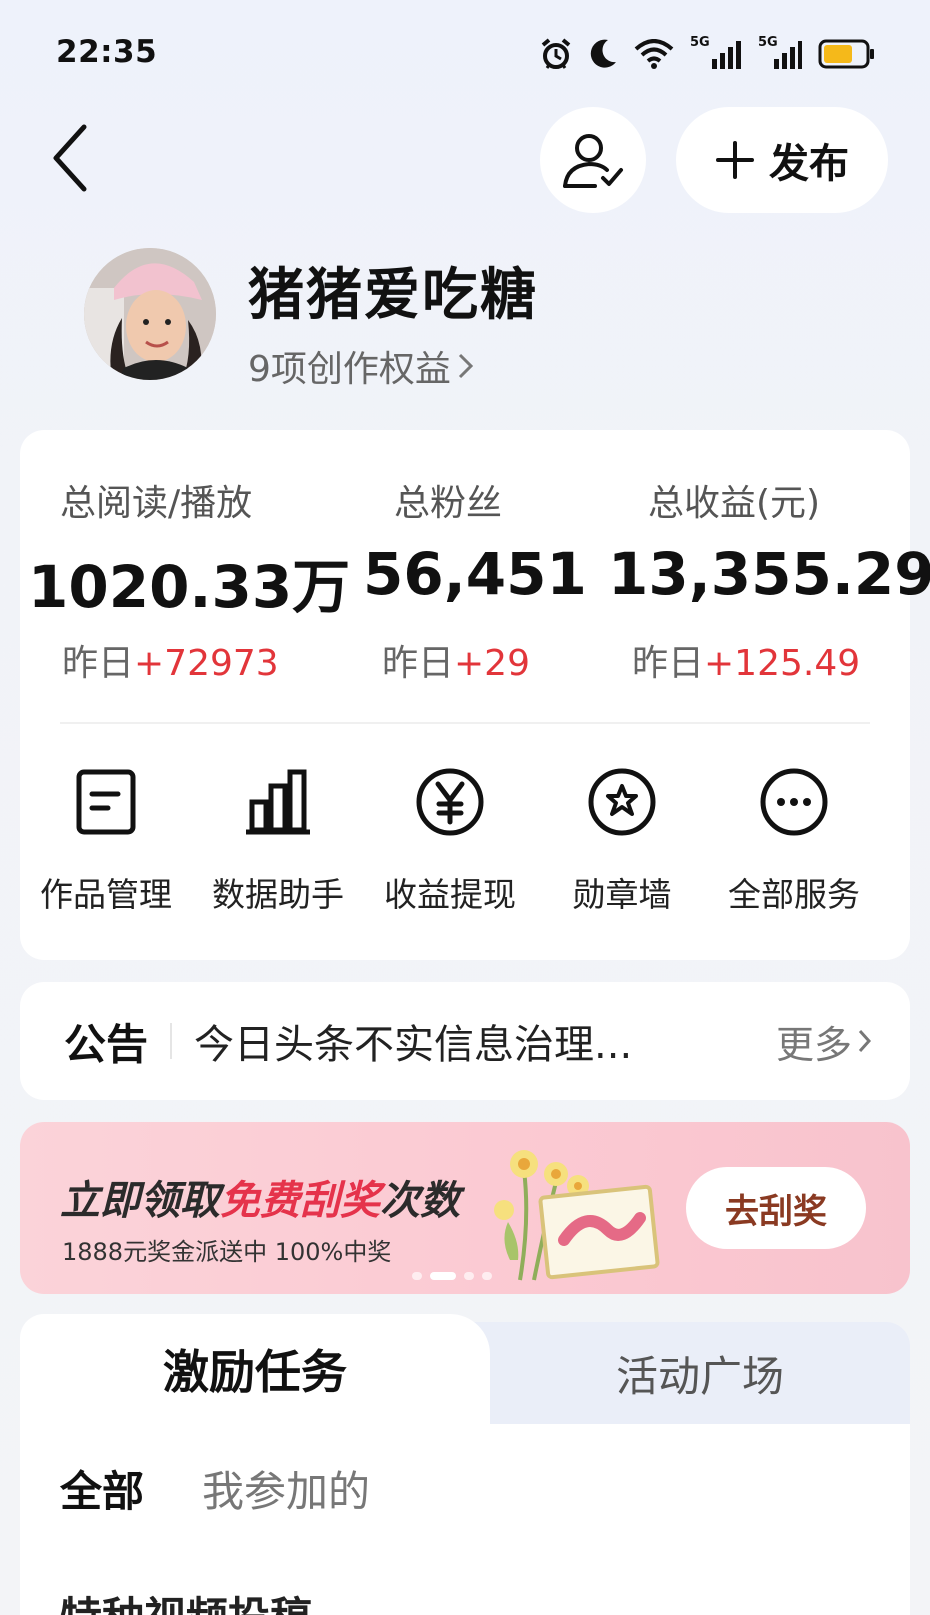 The width and height of the screenshot is (930, 1615). Describe the element at coordinates (735, 160) in the screenshot. I see `plus-icon` at that location.